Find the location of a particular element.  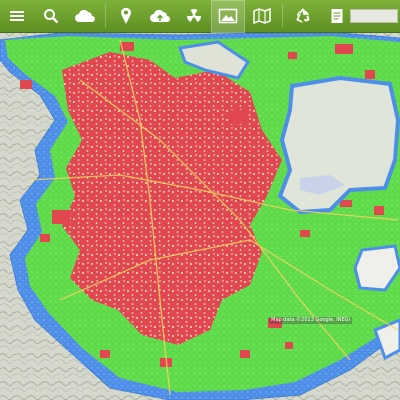

radiation-icon is located at coordinates (194, 15).